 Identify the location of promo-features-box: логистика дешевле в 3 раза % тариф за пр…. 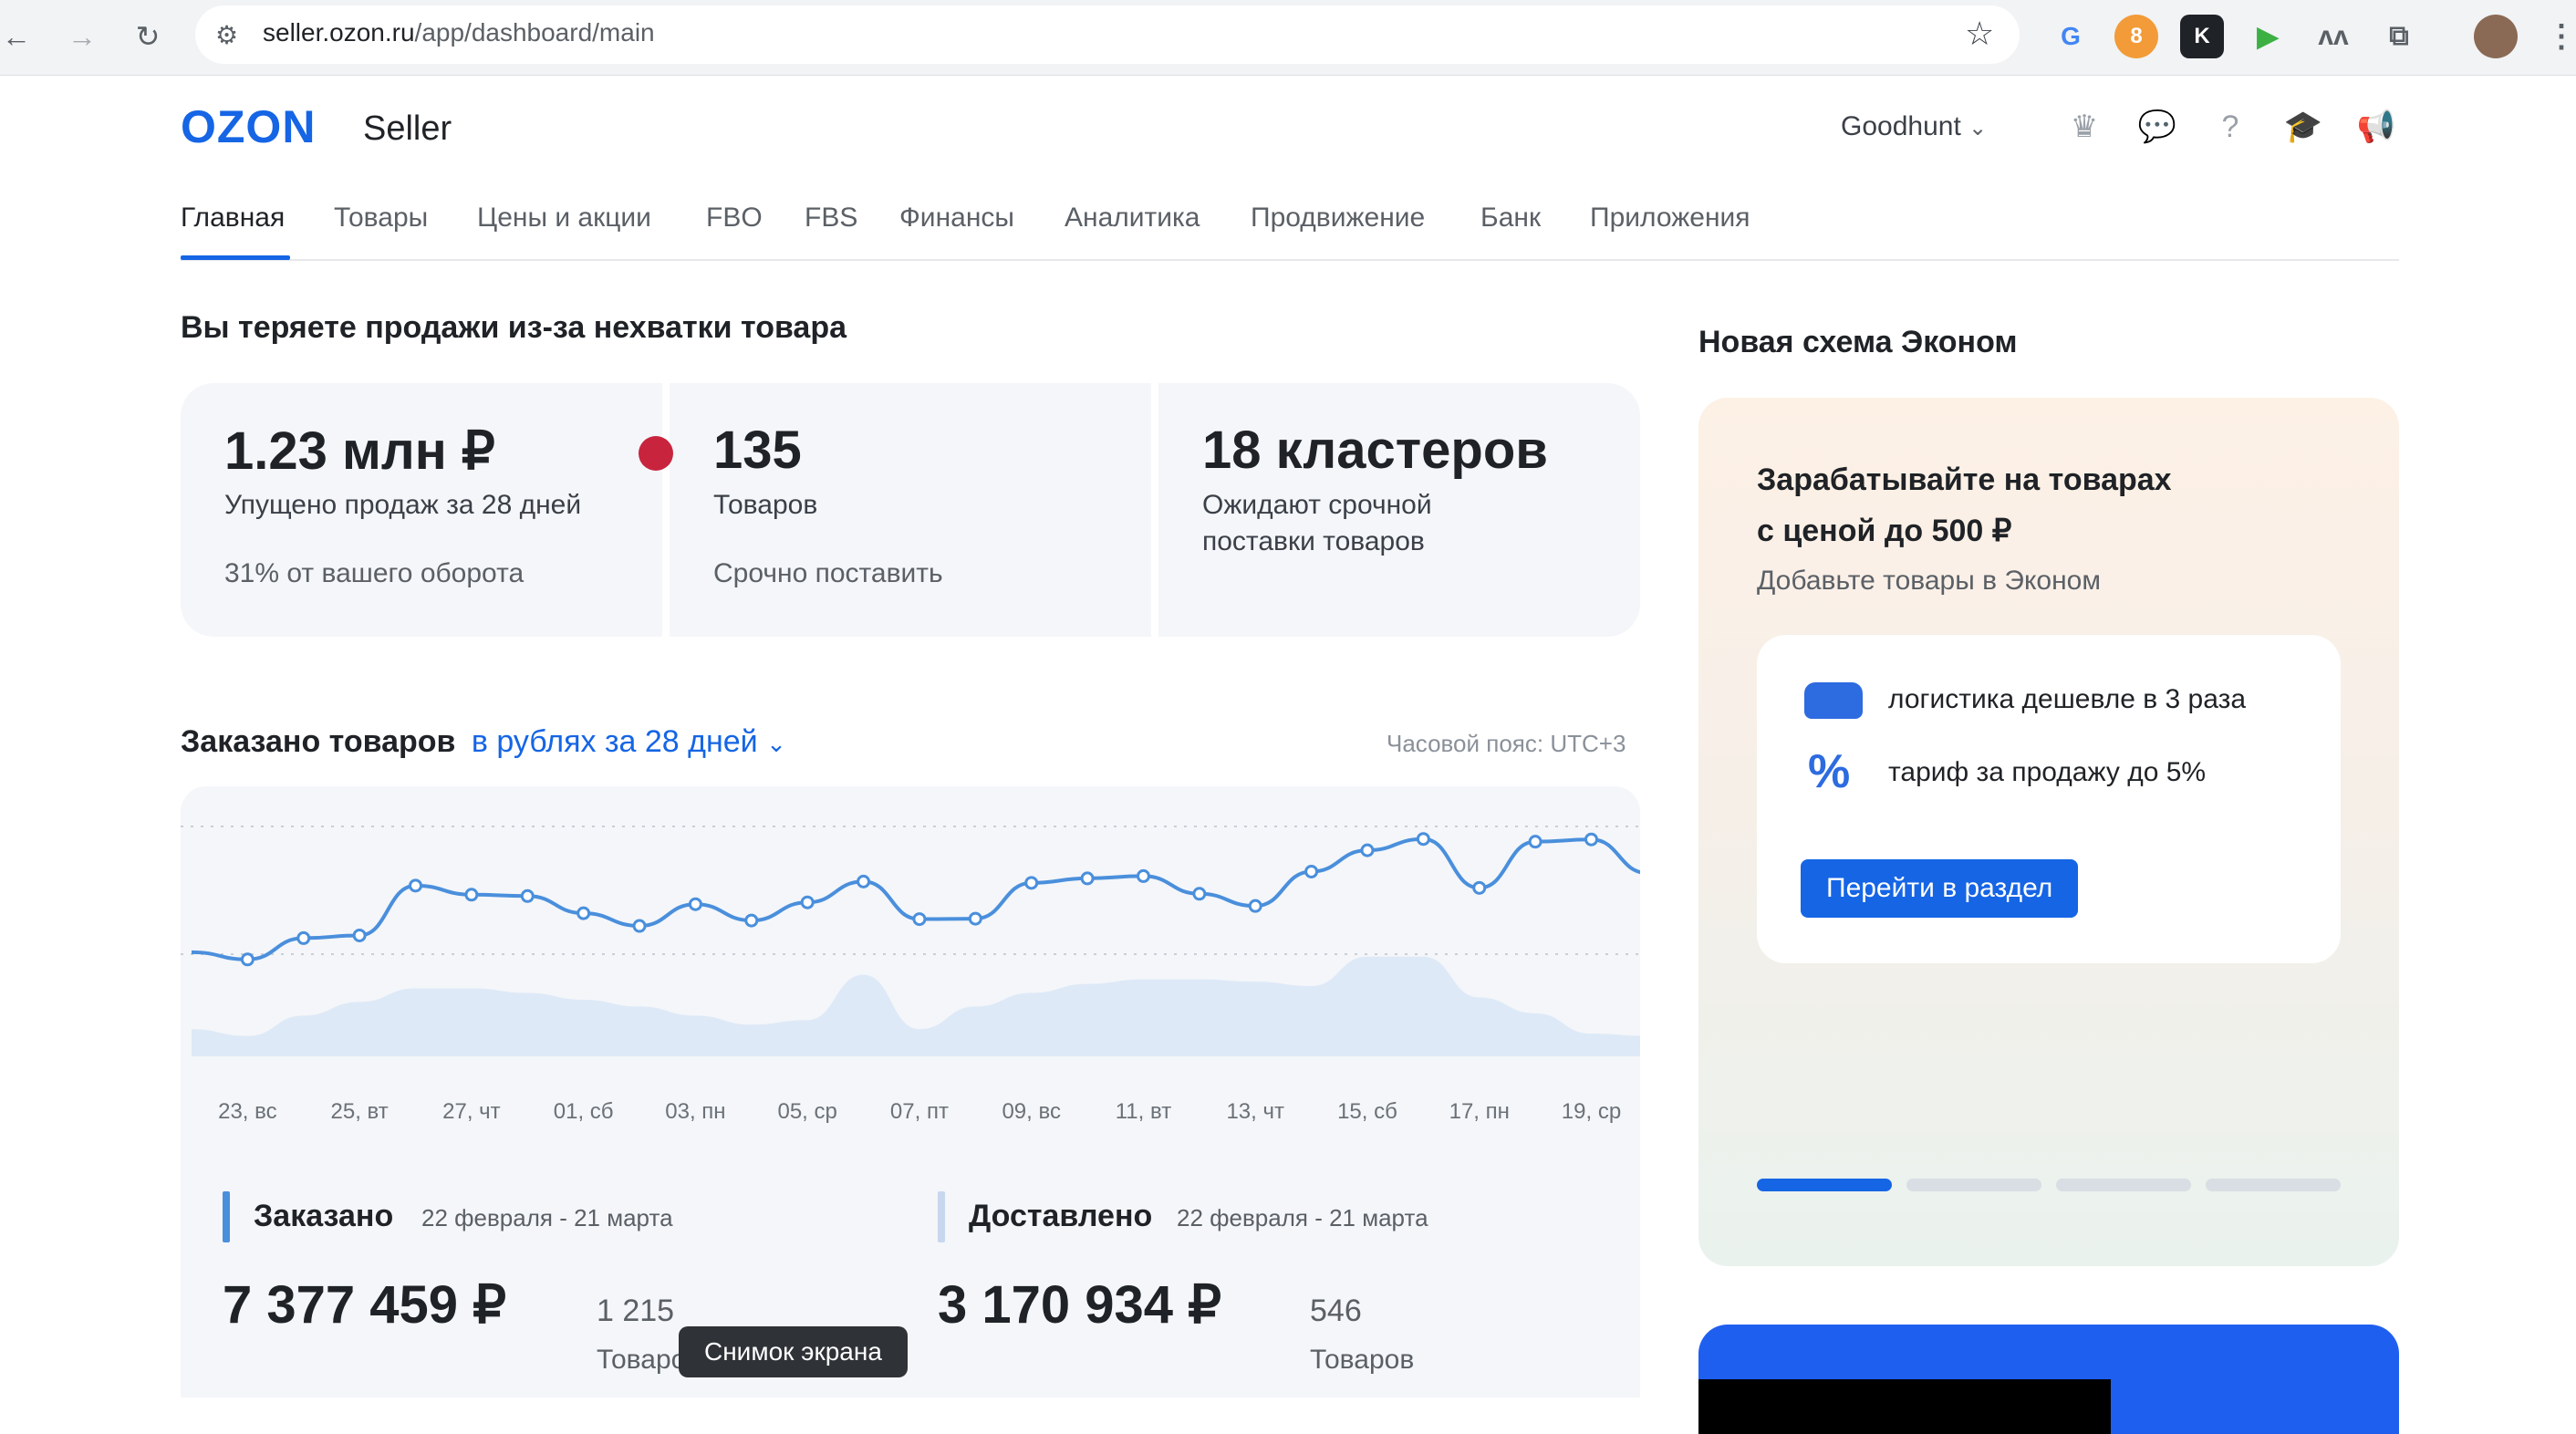
(2049, 799).